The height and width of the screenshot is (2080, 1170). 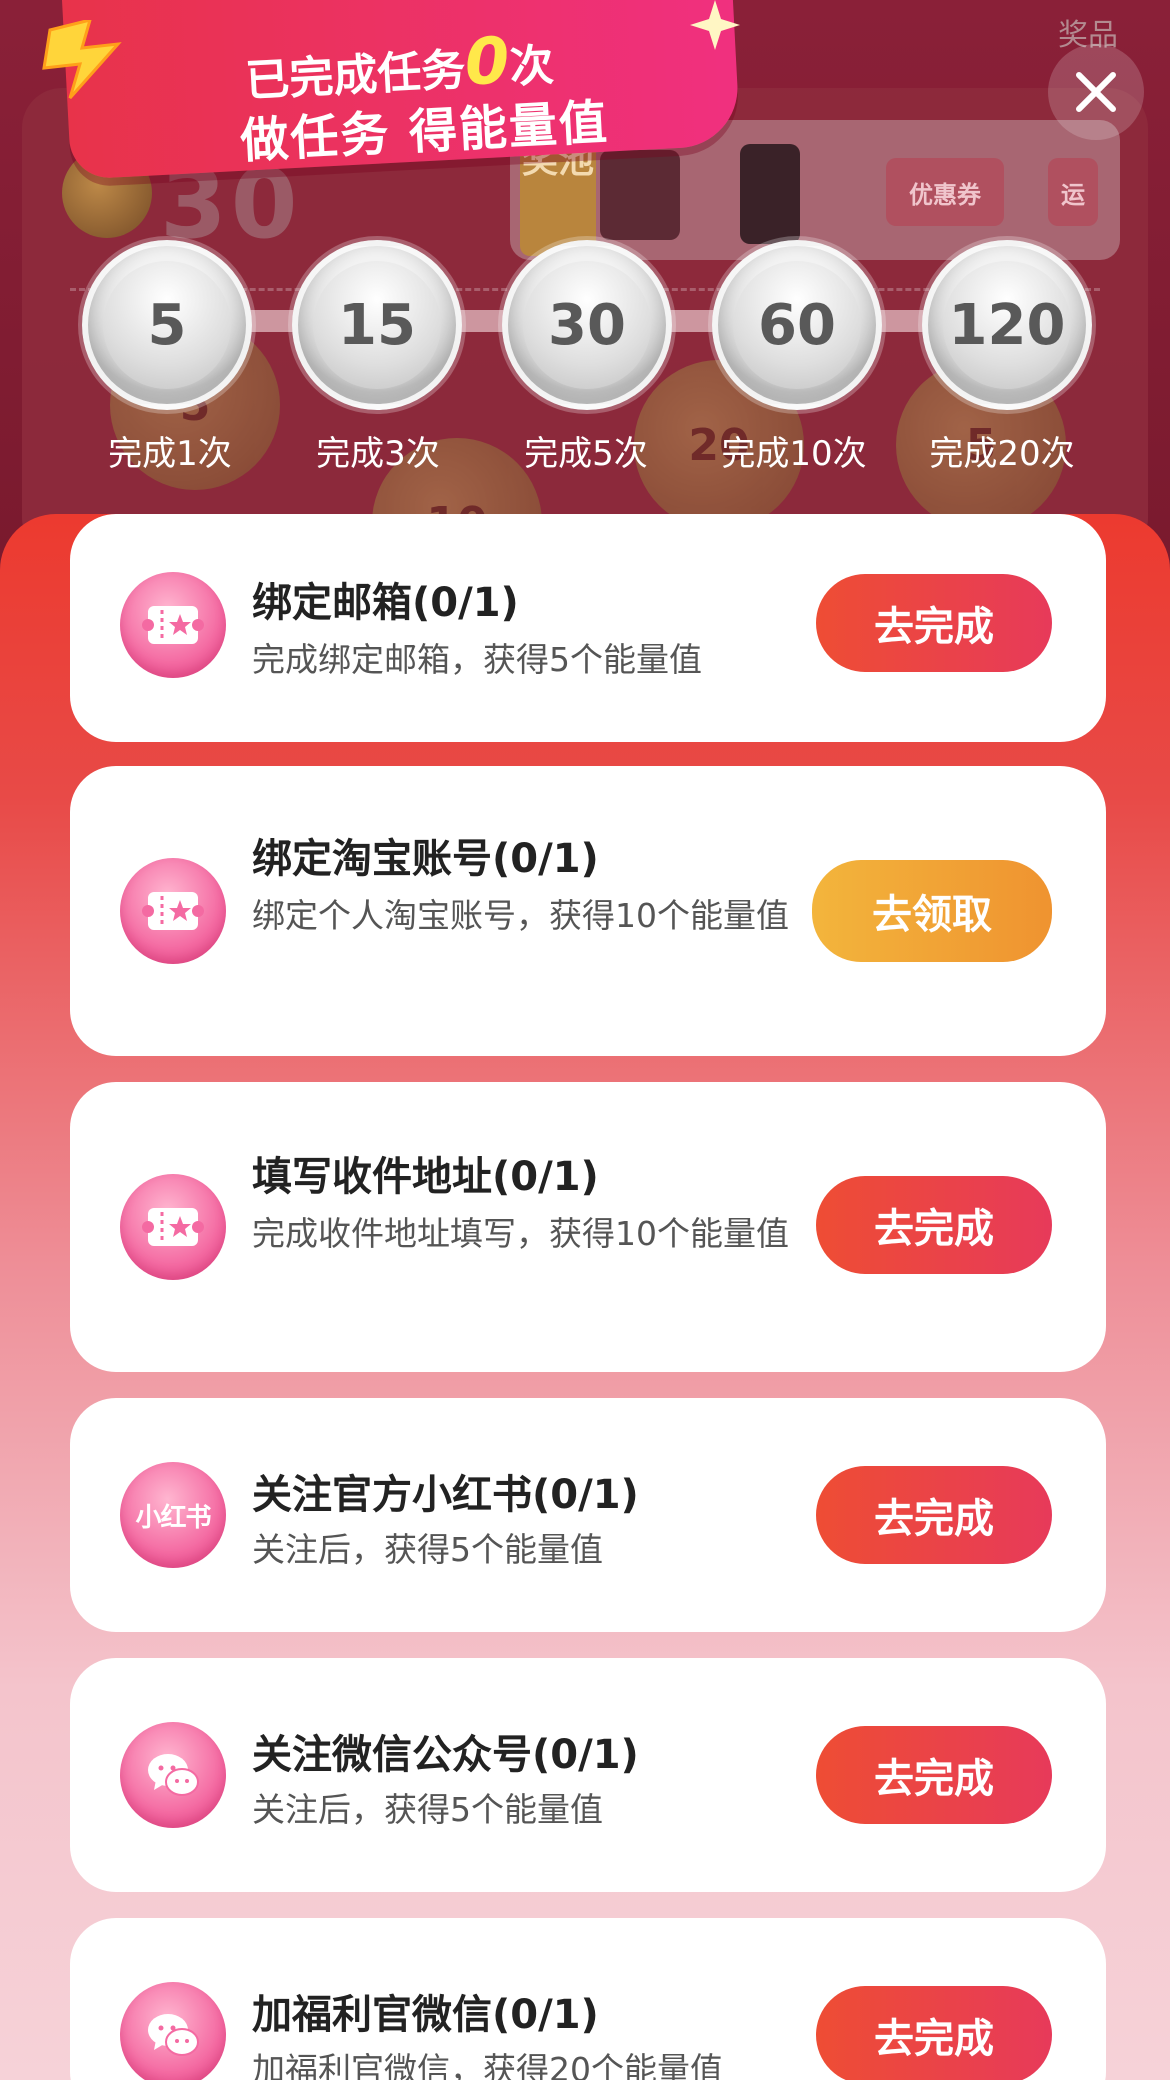 I want to click on xiaohongshu-icon: 小红书, so click(x=173, y=1515).